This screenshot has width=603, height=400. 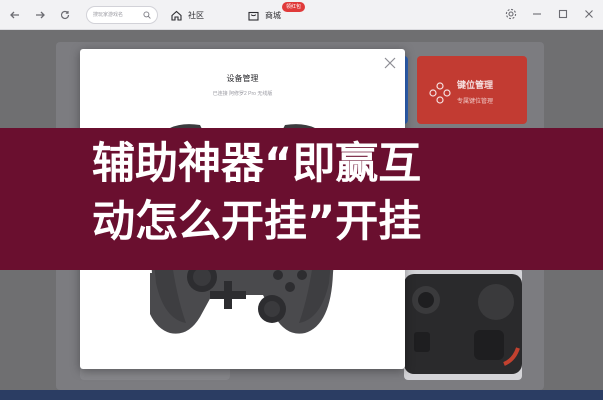 I want to click on headline-line-2: 动怎么开挂”开挂, so click(x=257, y=222).